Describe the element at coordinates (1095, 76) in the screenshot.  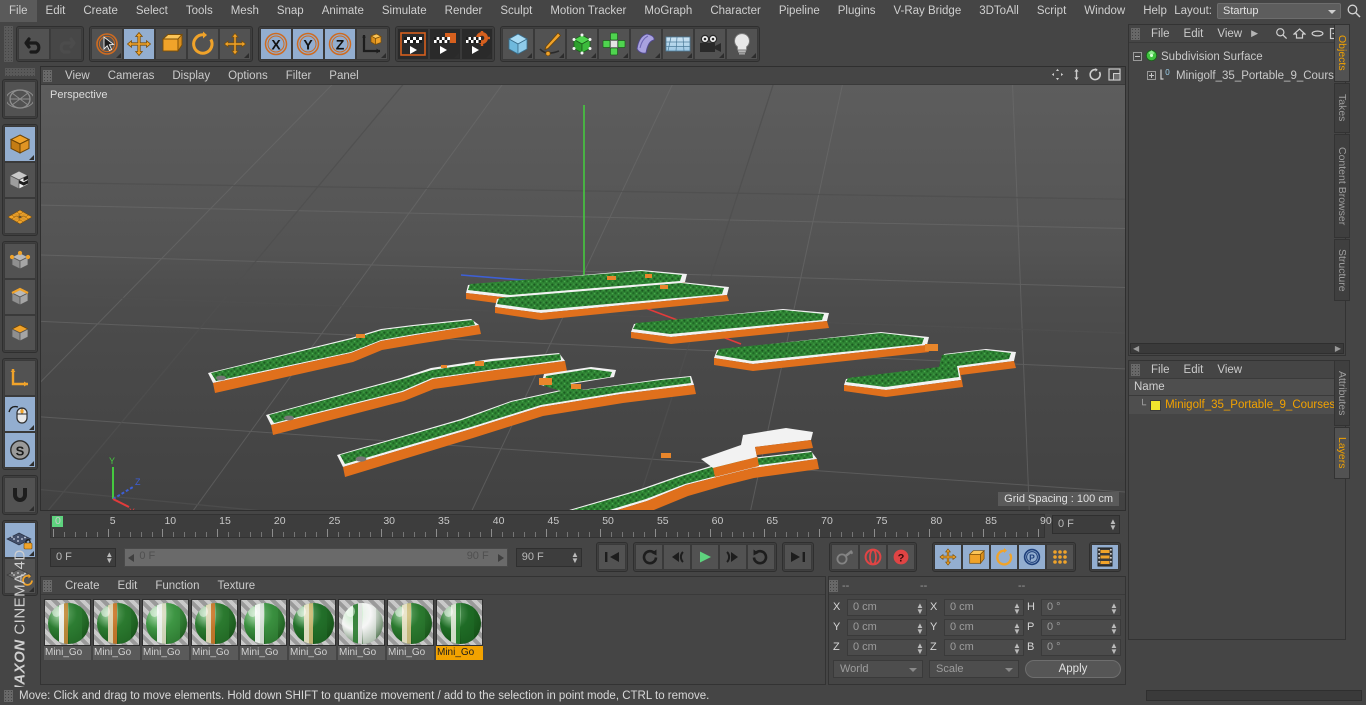
I see `orbit-icon` at that location.